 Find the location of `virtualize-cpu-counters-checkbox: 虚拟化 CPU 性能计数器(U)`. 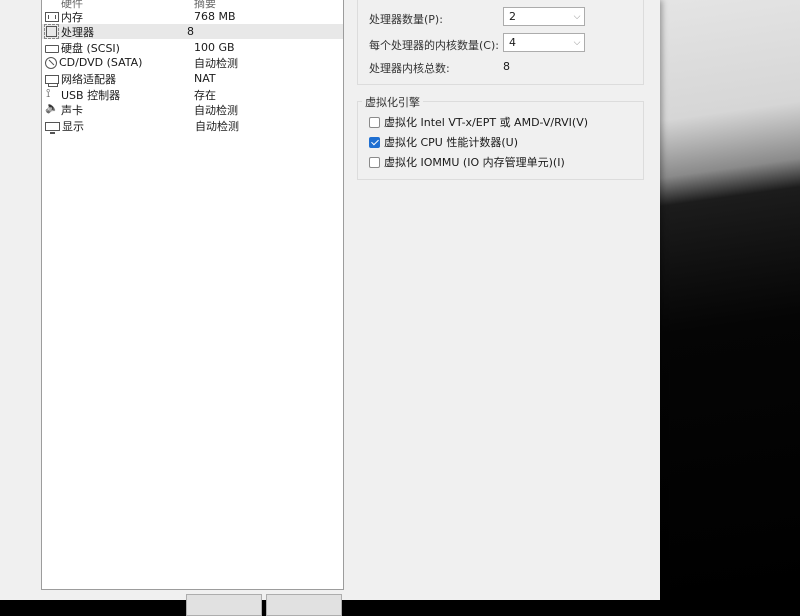

virtualize-cpu-counters-checkbox: 虚拟化 CPU 性能计数器(U) is located at coordinates (443, 142).